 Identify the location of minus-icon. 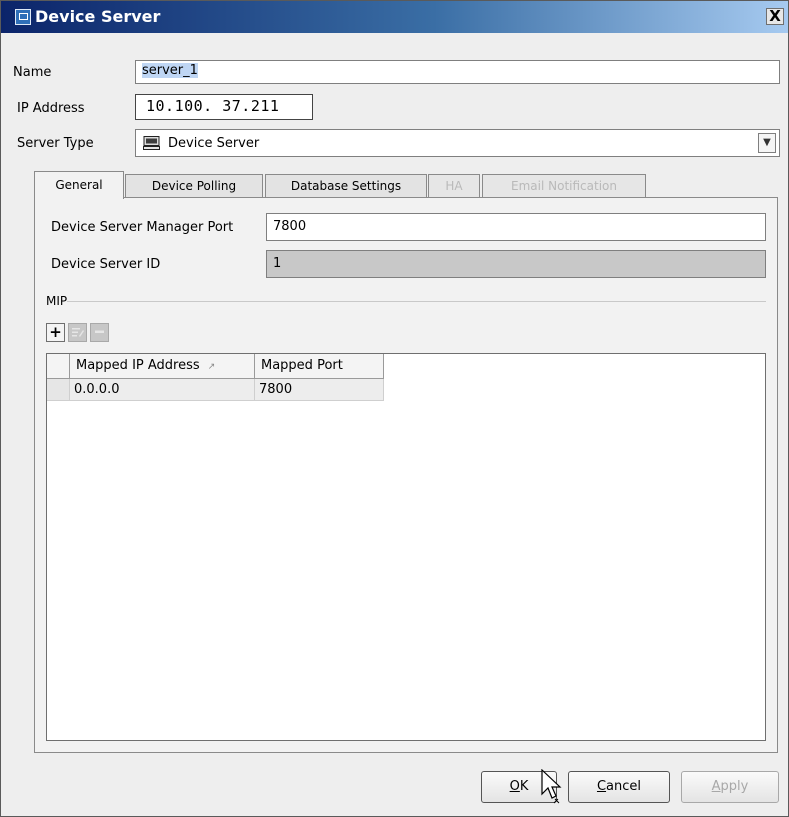
(99, 331).